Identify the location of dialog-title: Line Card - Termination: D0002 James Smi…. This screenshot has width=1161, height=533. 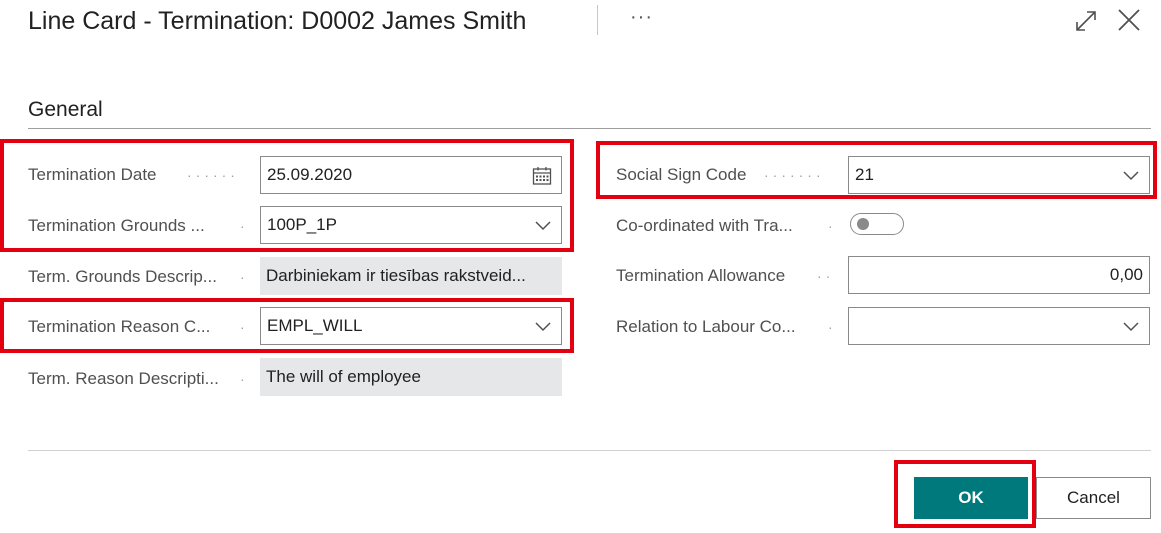
(277, 21).